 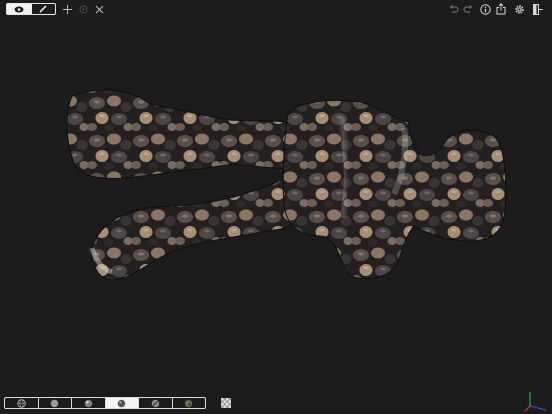 I want to click on flat-sphere-icon, so click(x=54, y=403).